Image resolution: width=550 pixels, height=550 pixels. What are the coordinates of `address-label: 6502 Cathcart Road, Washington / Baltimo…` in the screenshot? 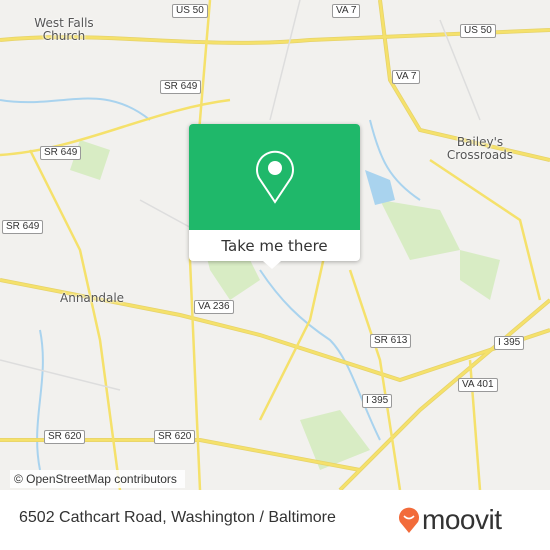 It's located at (177, 517).